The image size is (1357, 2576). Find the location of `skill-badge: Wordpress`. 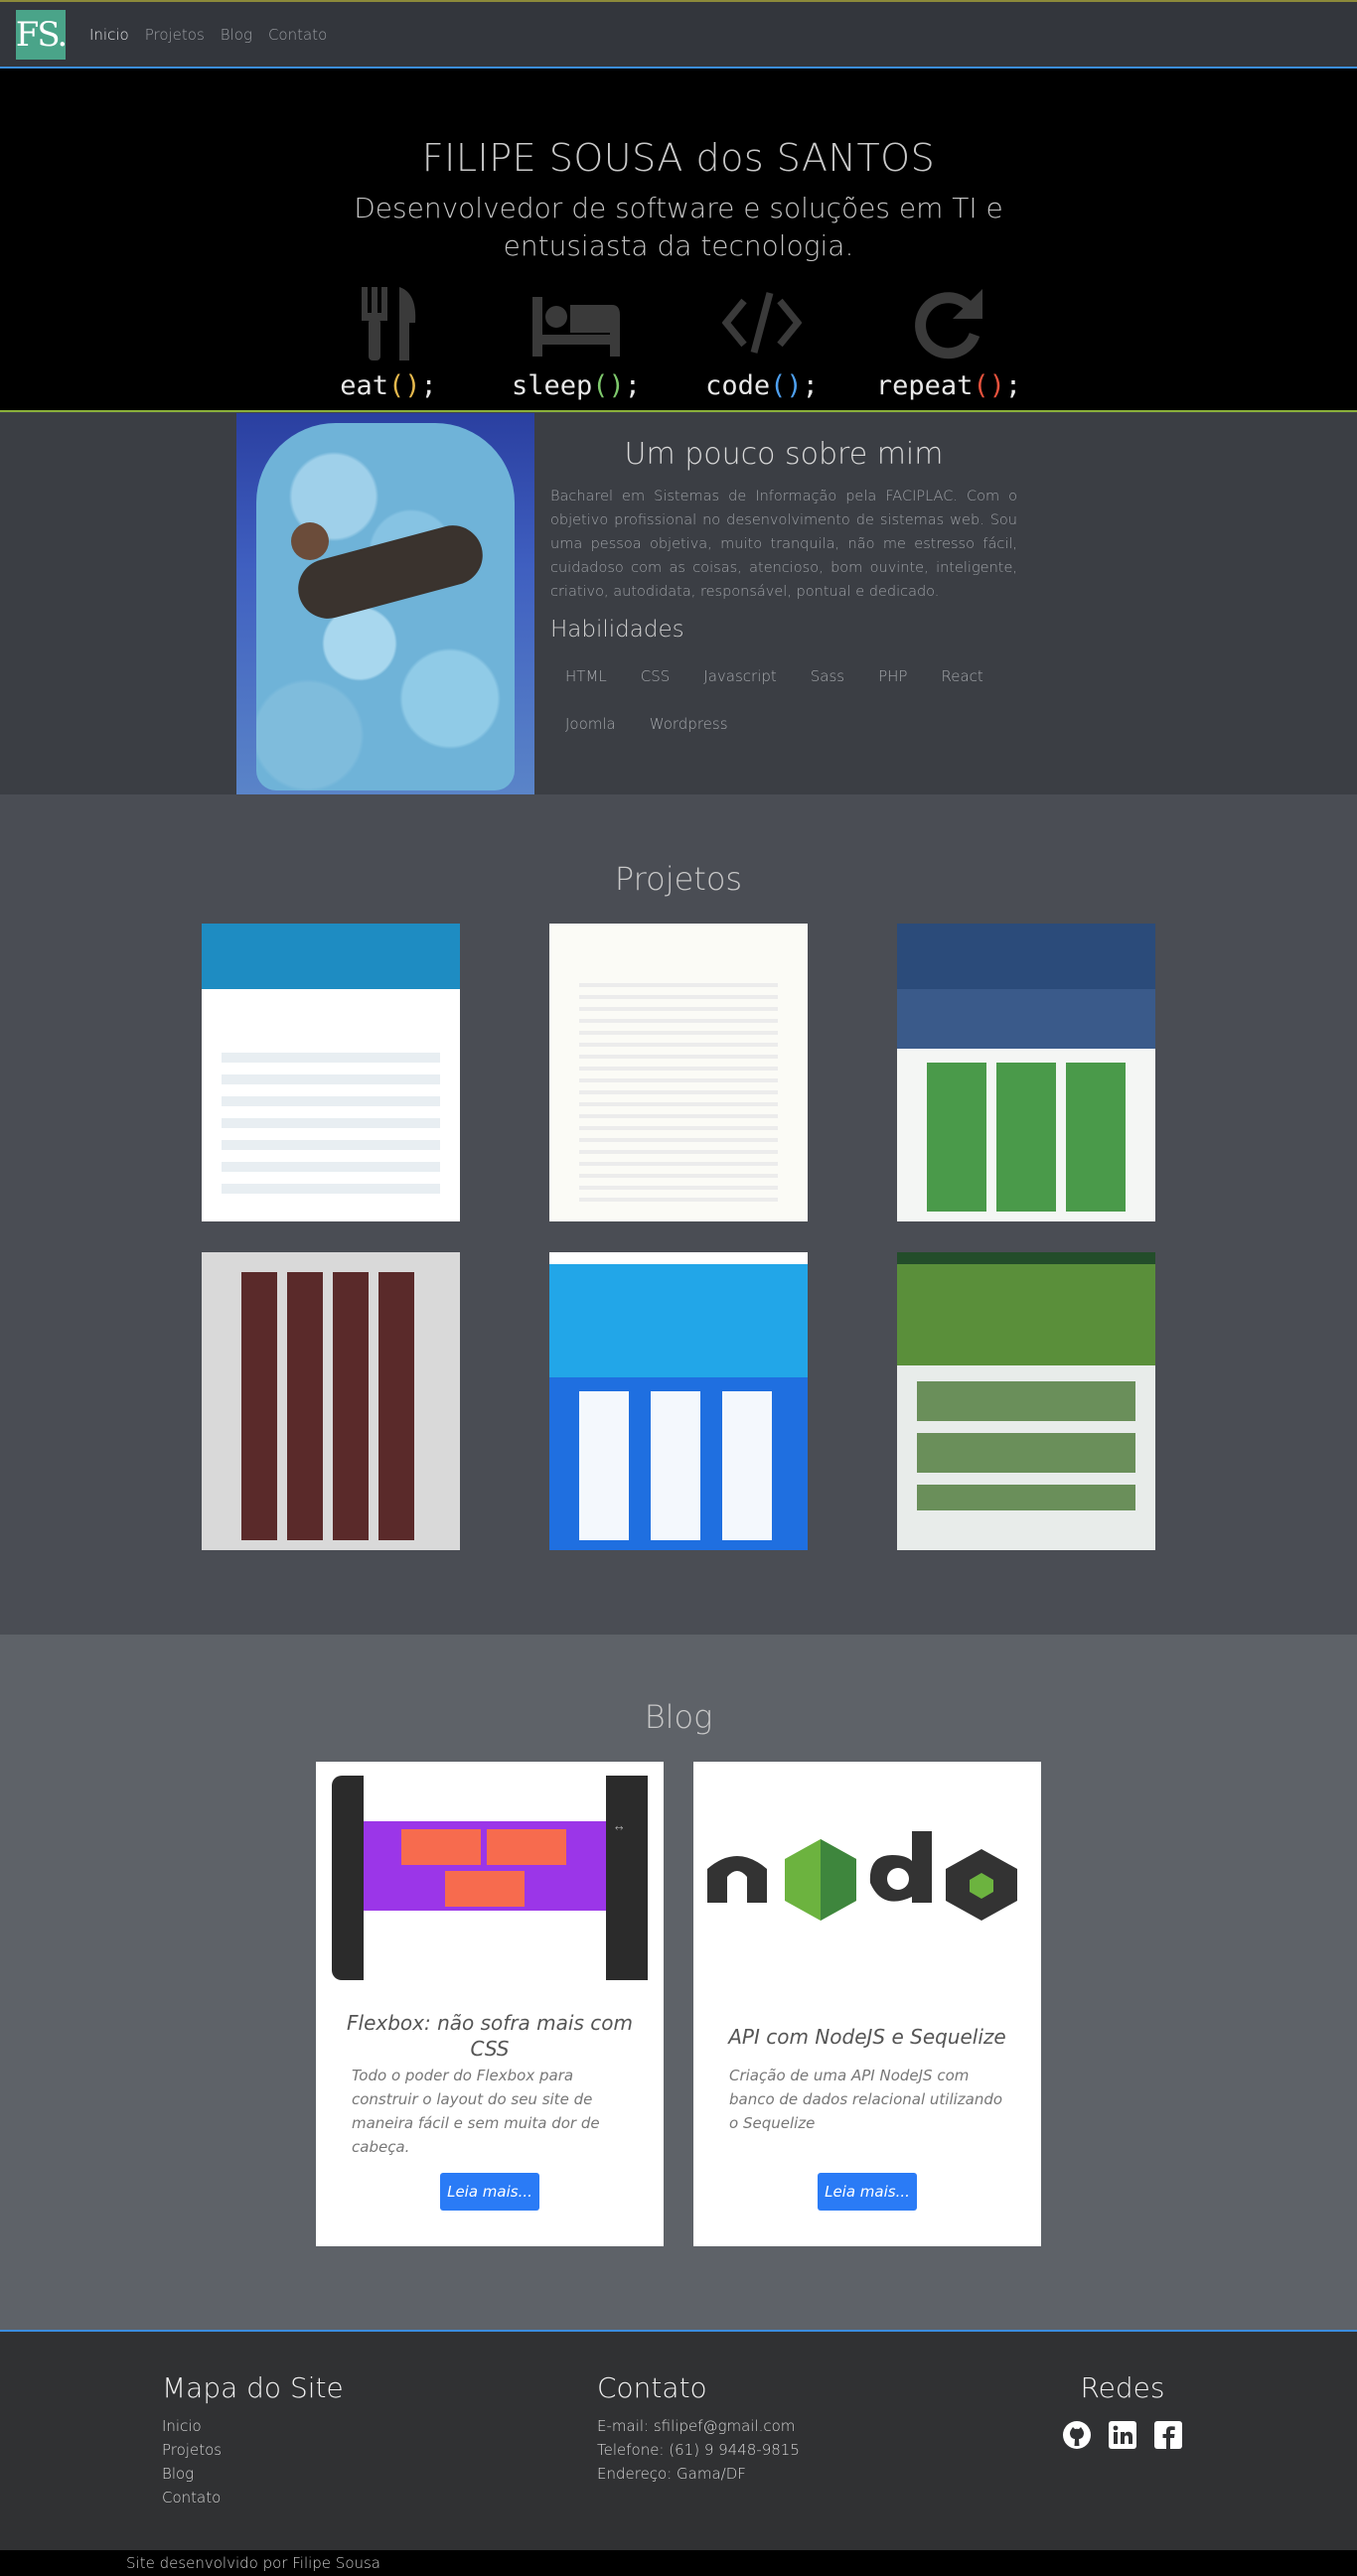

skill-badge: Wordpress is located at coordinates (689, 724).